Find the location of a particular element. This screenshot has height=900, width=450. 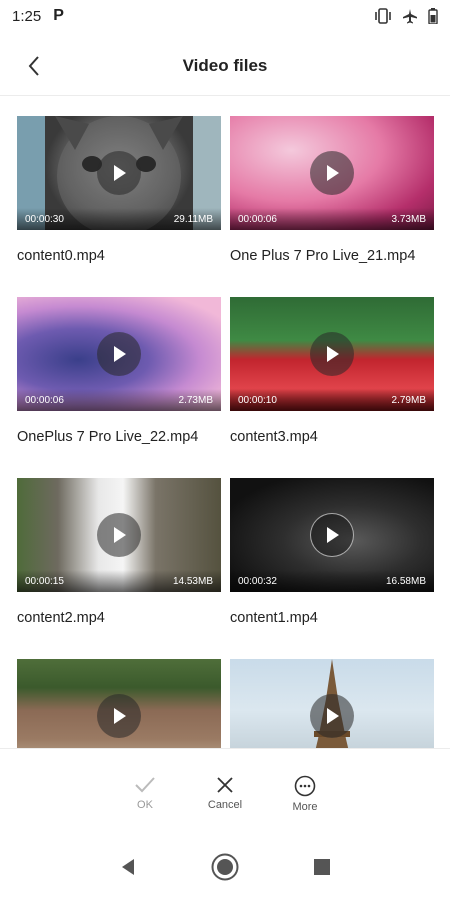

cancel-button: Cancel is located at coordinates (225, 804).